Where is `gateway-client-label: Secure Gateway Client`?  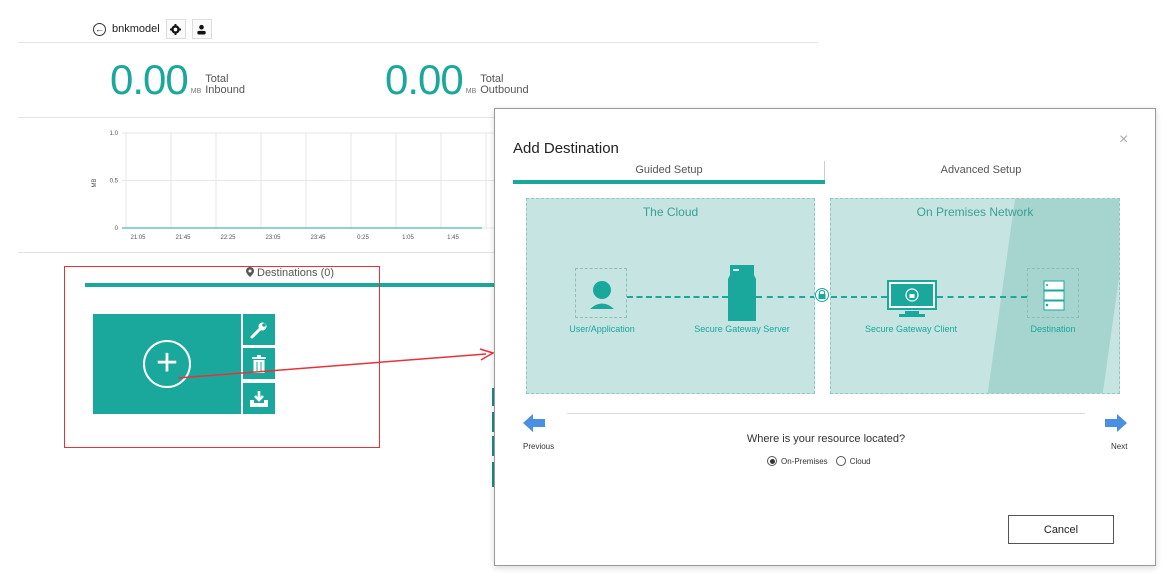 gateway-client-label: Secure Gateway Client is located at coordinates (911, 329).